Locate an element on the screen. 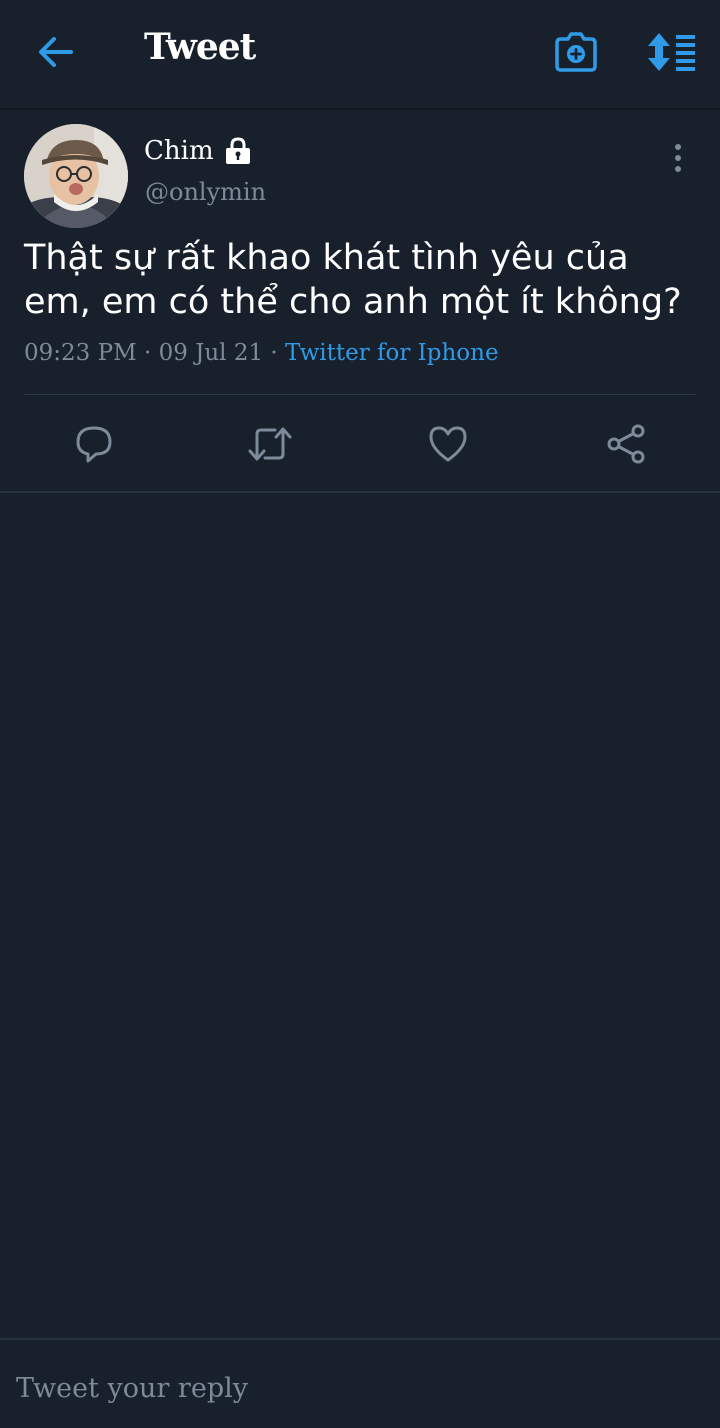 The height and width of the screenshot is (1428, 720). page-title: Tweet is located at coordinates (200, 47).